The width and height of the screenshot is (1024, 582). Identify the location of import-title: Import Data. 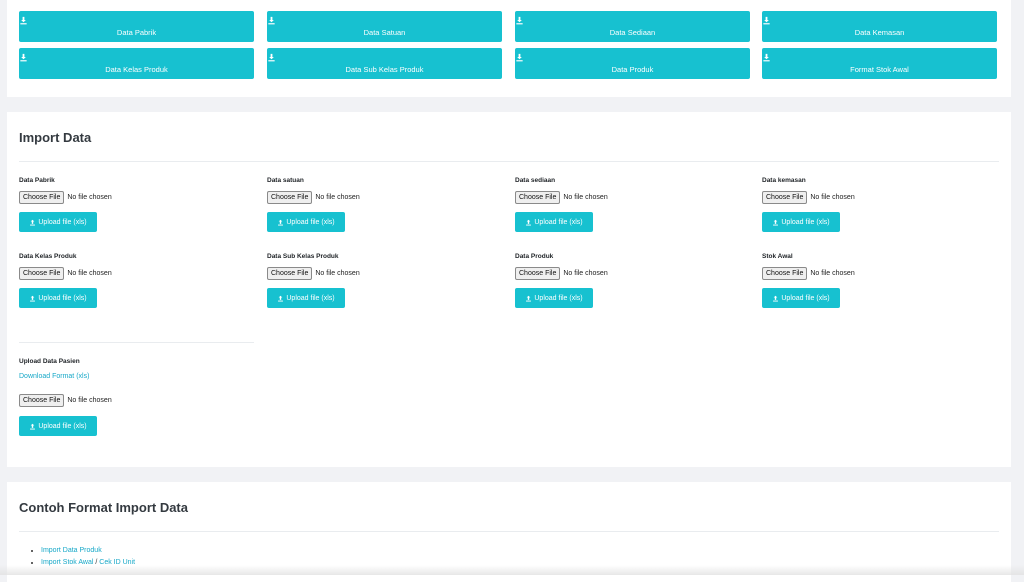
(55, 137).